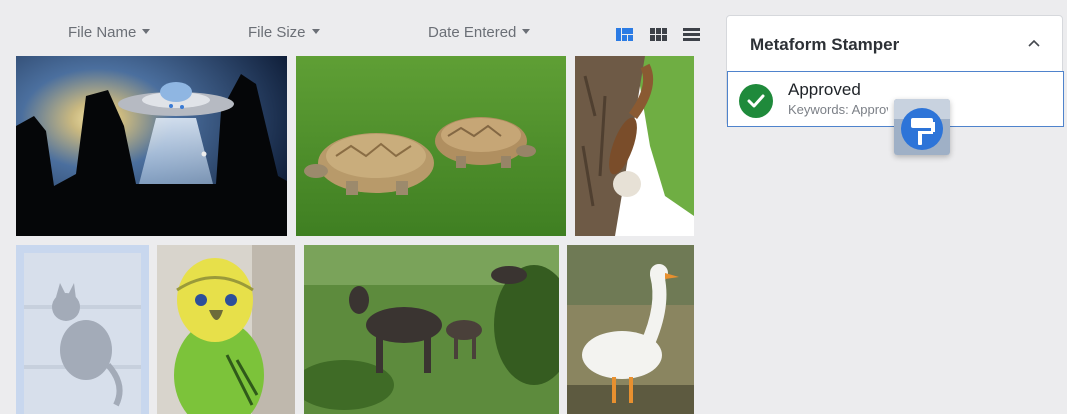  I want to click on moose-thumb, so click(431, 329).